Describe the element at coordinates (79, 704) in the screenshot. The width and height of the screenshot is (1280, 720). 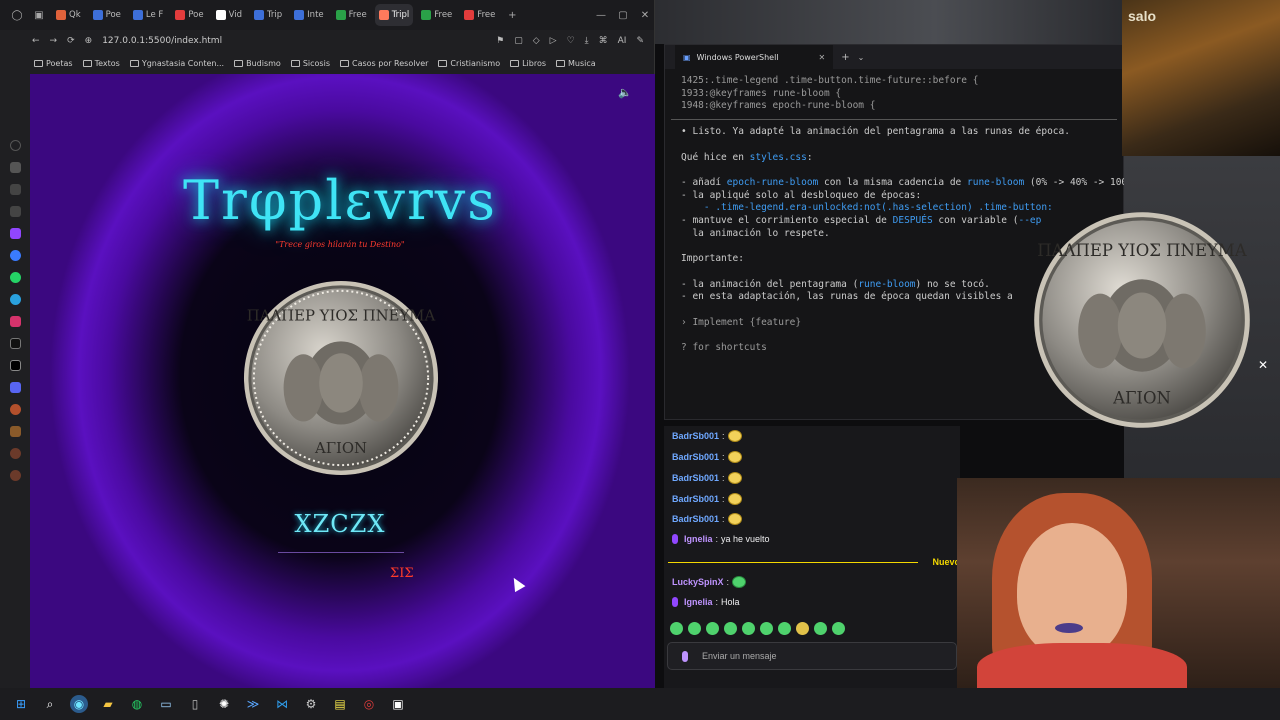
I see `edge-icon: ◉` at that location.